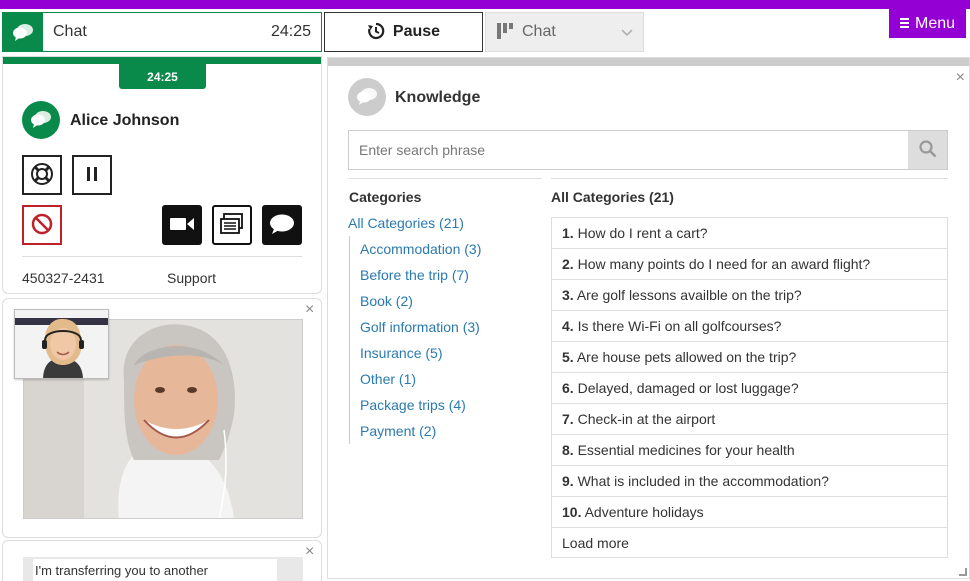 Image resolution: width=970 pixels, height=581 pixels. Describe the element at coordinates (612, 197) in the screenshot. I see `articles-title: All Categories (21)` at that location.